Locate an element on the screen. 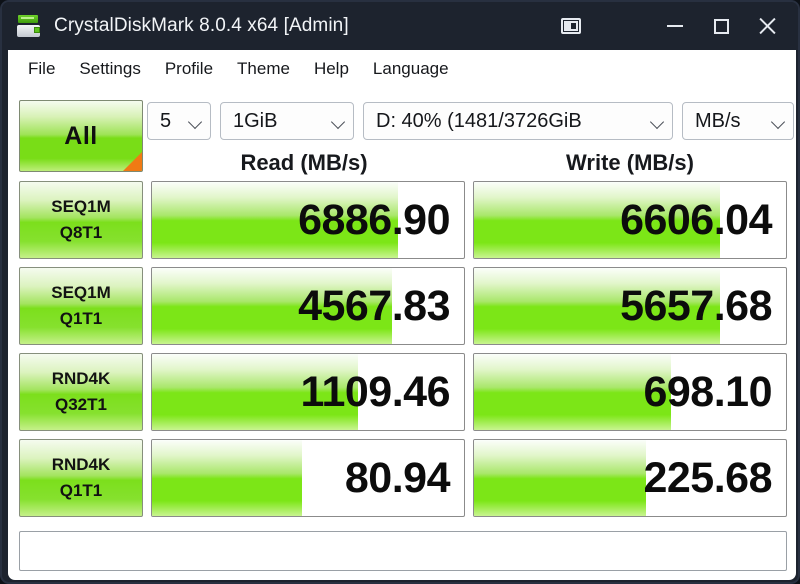 The height and width of the screenshot is (584, 800). test-count-select: 5 is located at coordinates (179, 121).